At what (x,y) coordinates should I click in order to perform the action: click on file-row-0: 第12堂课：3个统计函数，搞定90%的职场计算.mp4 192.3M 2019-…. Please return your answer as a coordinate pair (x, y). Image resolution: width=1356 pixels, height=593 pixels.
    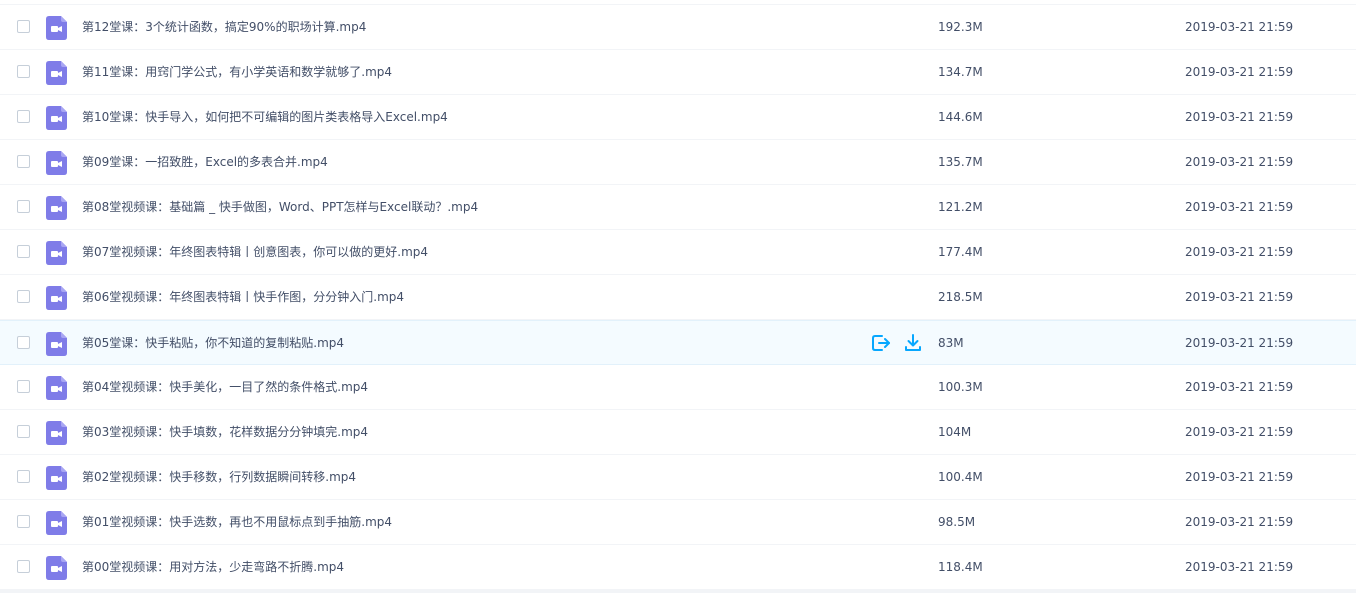
    Looking at the image, I should click on (678, 27).